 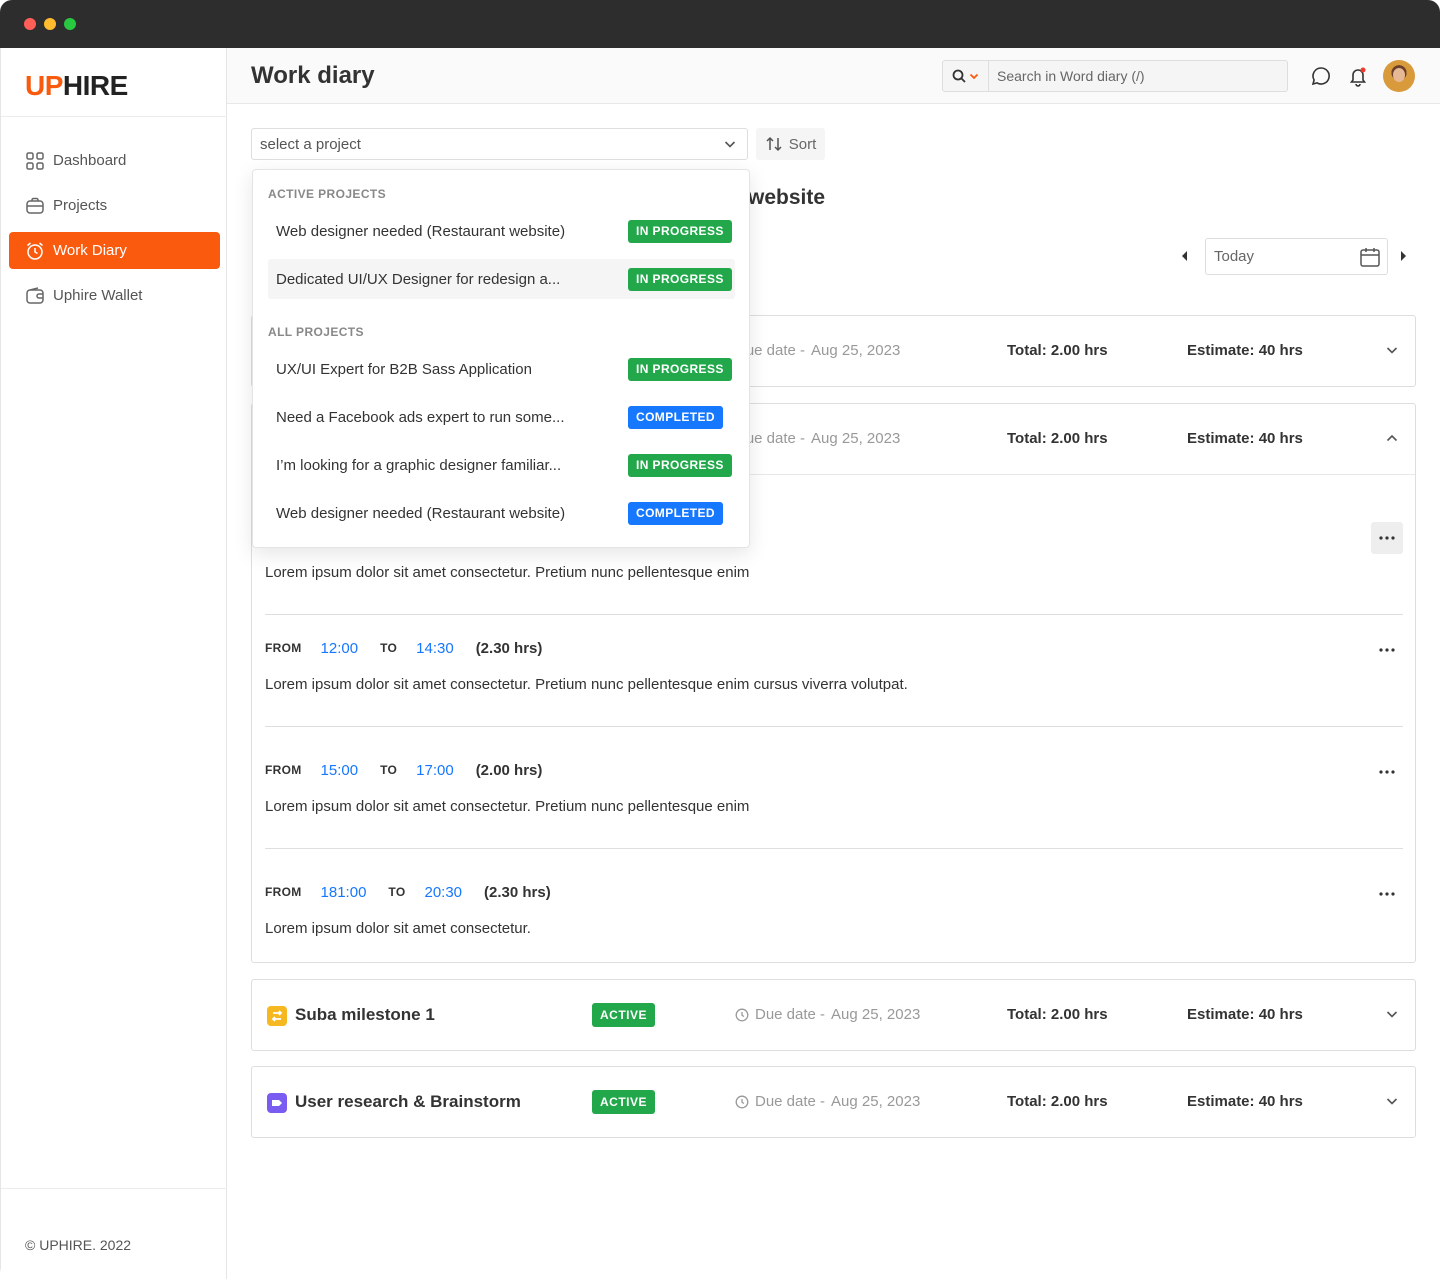 I want to click on date-picker: Today, so click(x=1296, y=256).